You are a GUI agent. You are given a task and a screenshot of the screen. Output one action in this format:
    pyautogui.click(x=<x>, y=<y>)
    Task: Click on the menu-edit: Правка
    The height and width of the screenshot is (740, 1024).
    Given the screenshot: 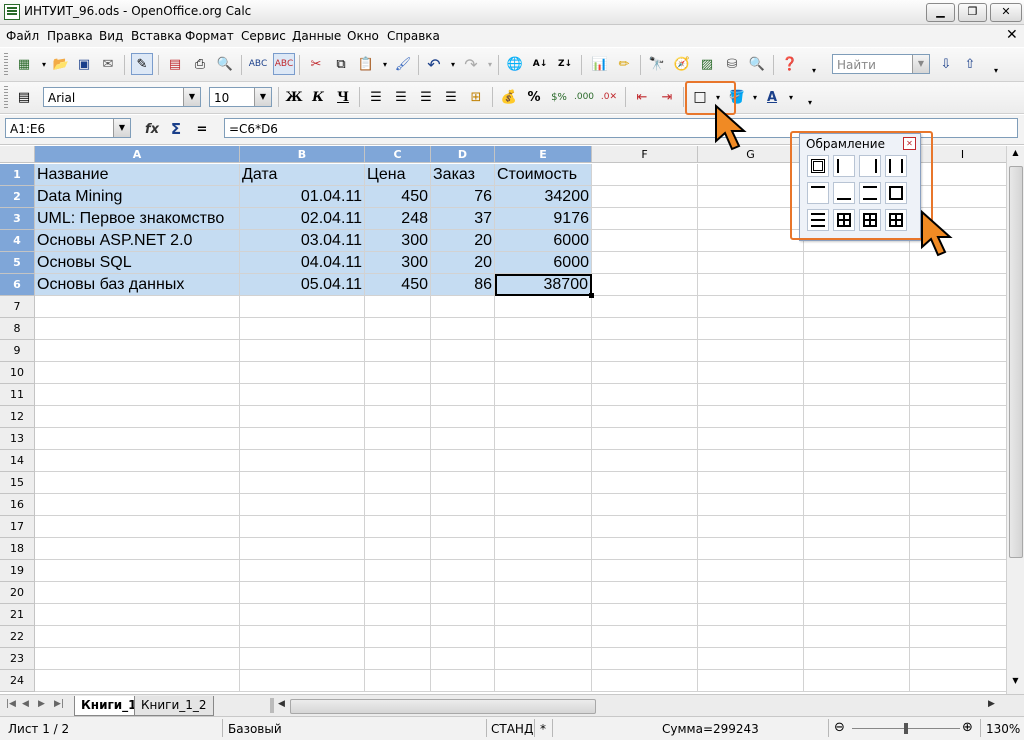 What is the action you would take?
    pyautogui.click(x=70, y=36)
    